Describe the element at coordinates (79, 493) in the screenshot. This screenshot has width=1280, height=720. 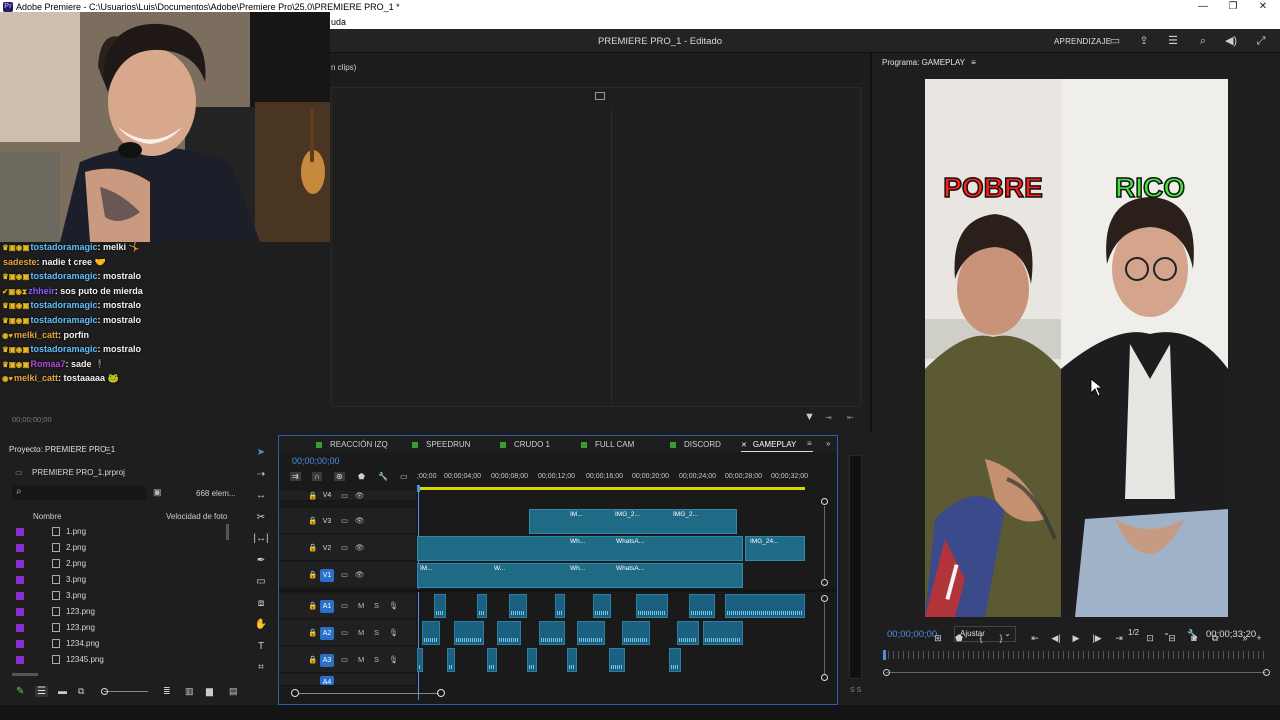
I see `project-search-input: ⌕` at that location.